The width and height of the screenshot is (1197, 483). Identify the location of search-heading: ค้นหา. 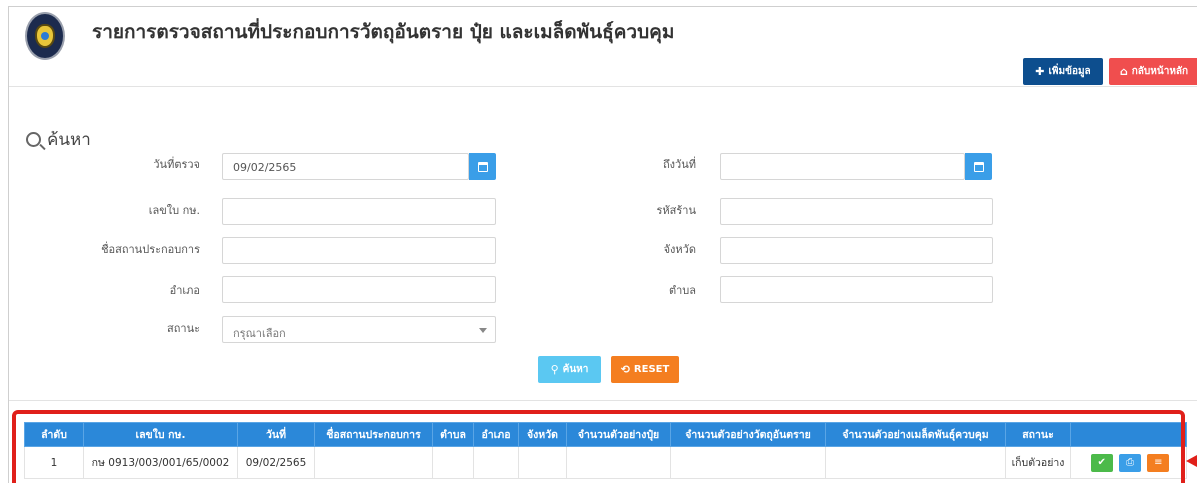
(58, 139).